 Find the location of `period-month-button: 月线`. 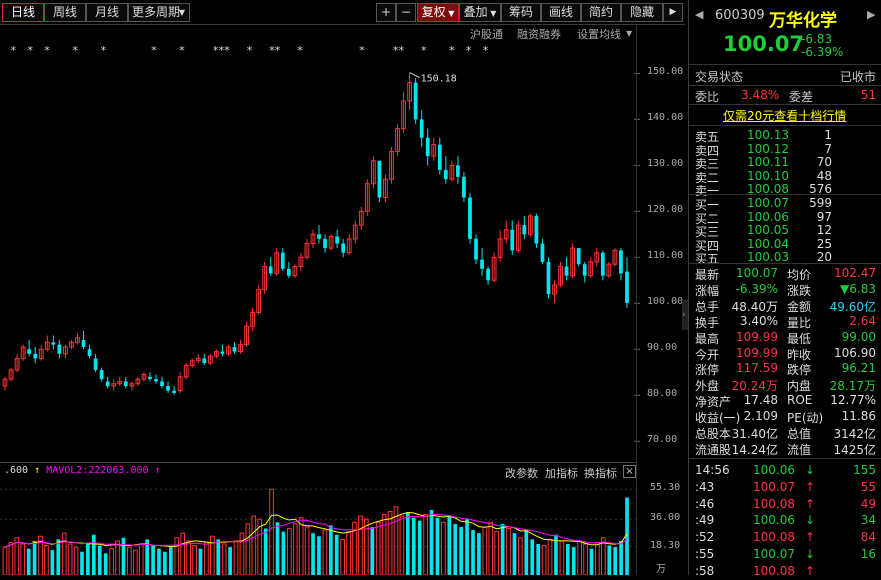

period-month-button: 月线 is located at coordinates (107, 12).